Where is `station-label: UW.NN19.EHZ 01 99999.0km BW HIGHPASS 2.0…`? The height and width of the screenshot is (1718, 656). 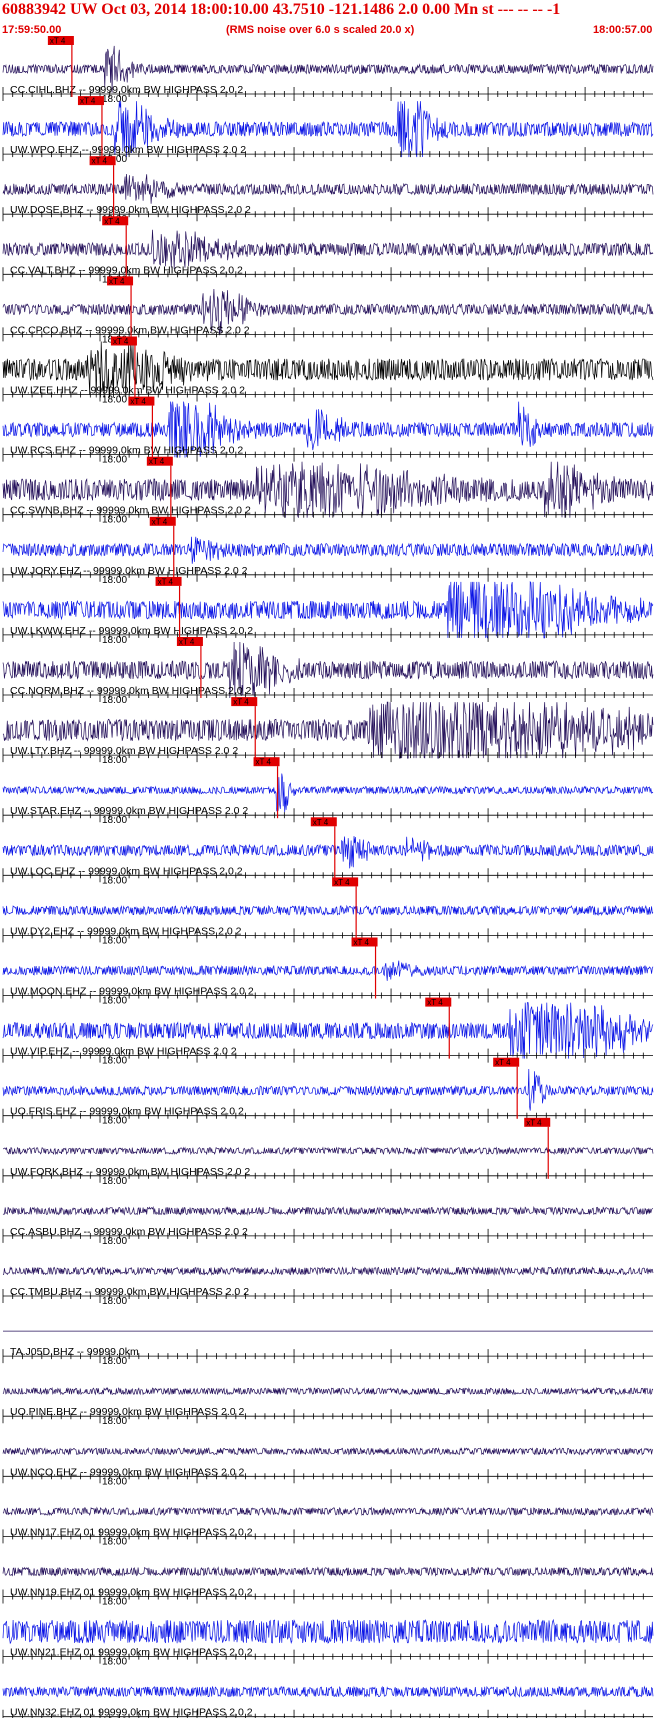 station-label: UW.NN19.EHZ 01 99999.0km BW HIGHPASS 2.0… is located at coordinates (131, 1593).